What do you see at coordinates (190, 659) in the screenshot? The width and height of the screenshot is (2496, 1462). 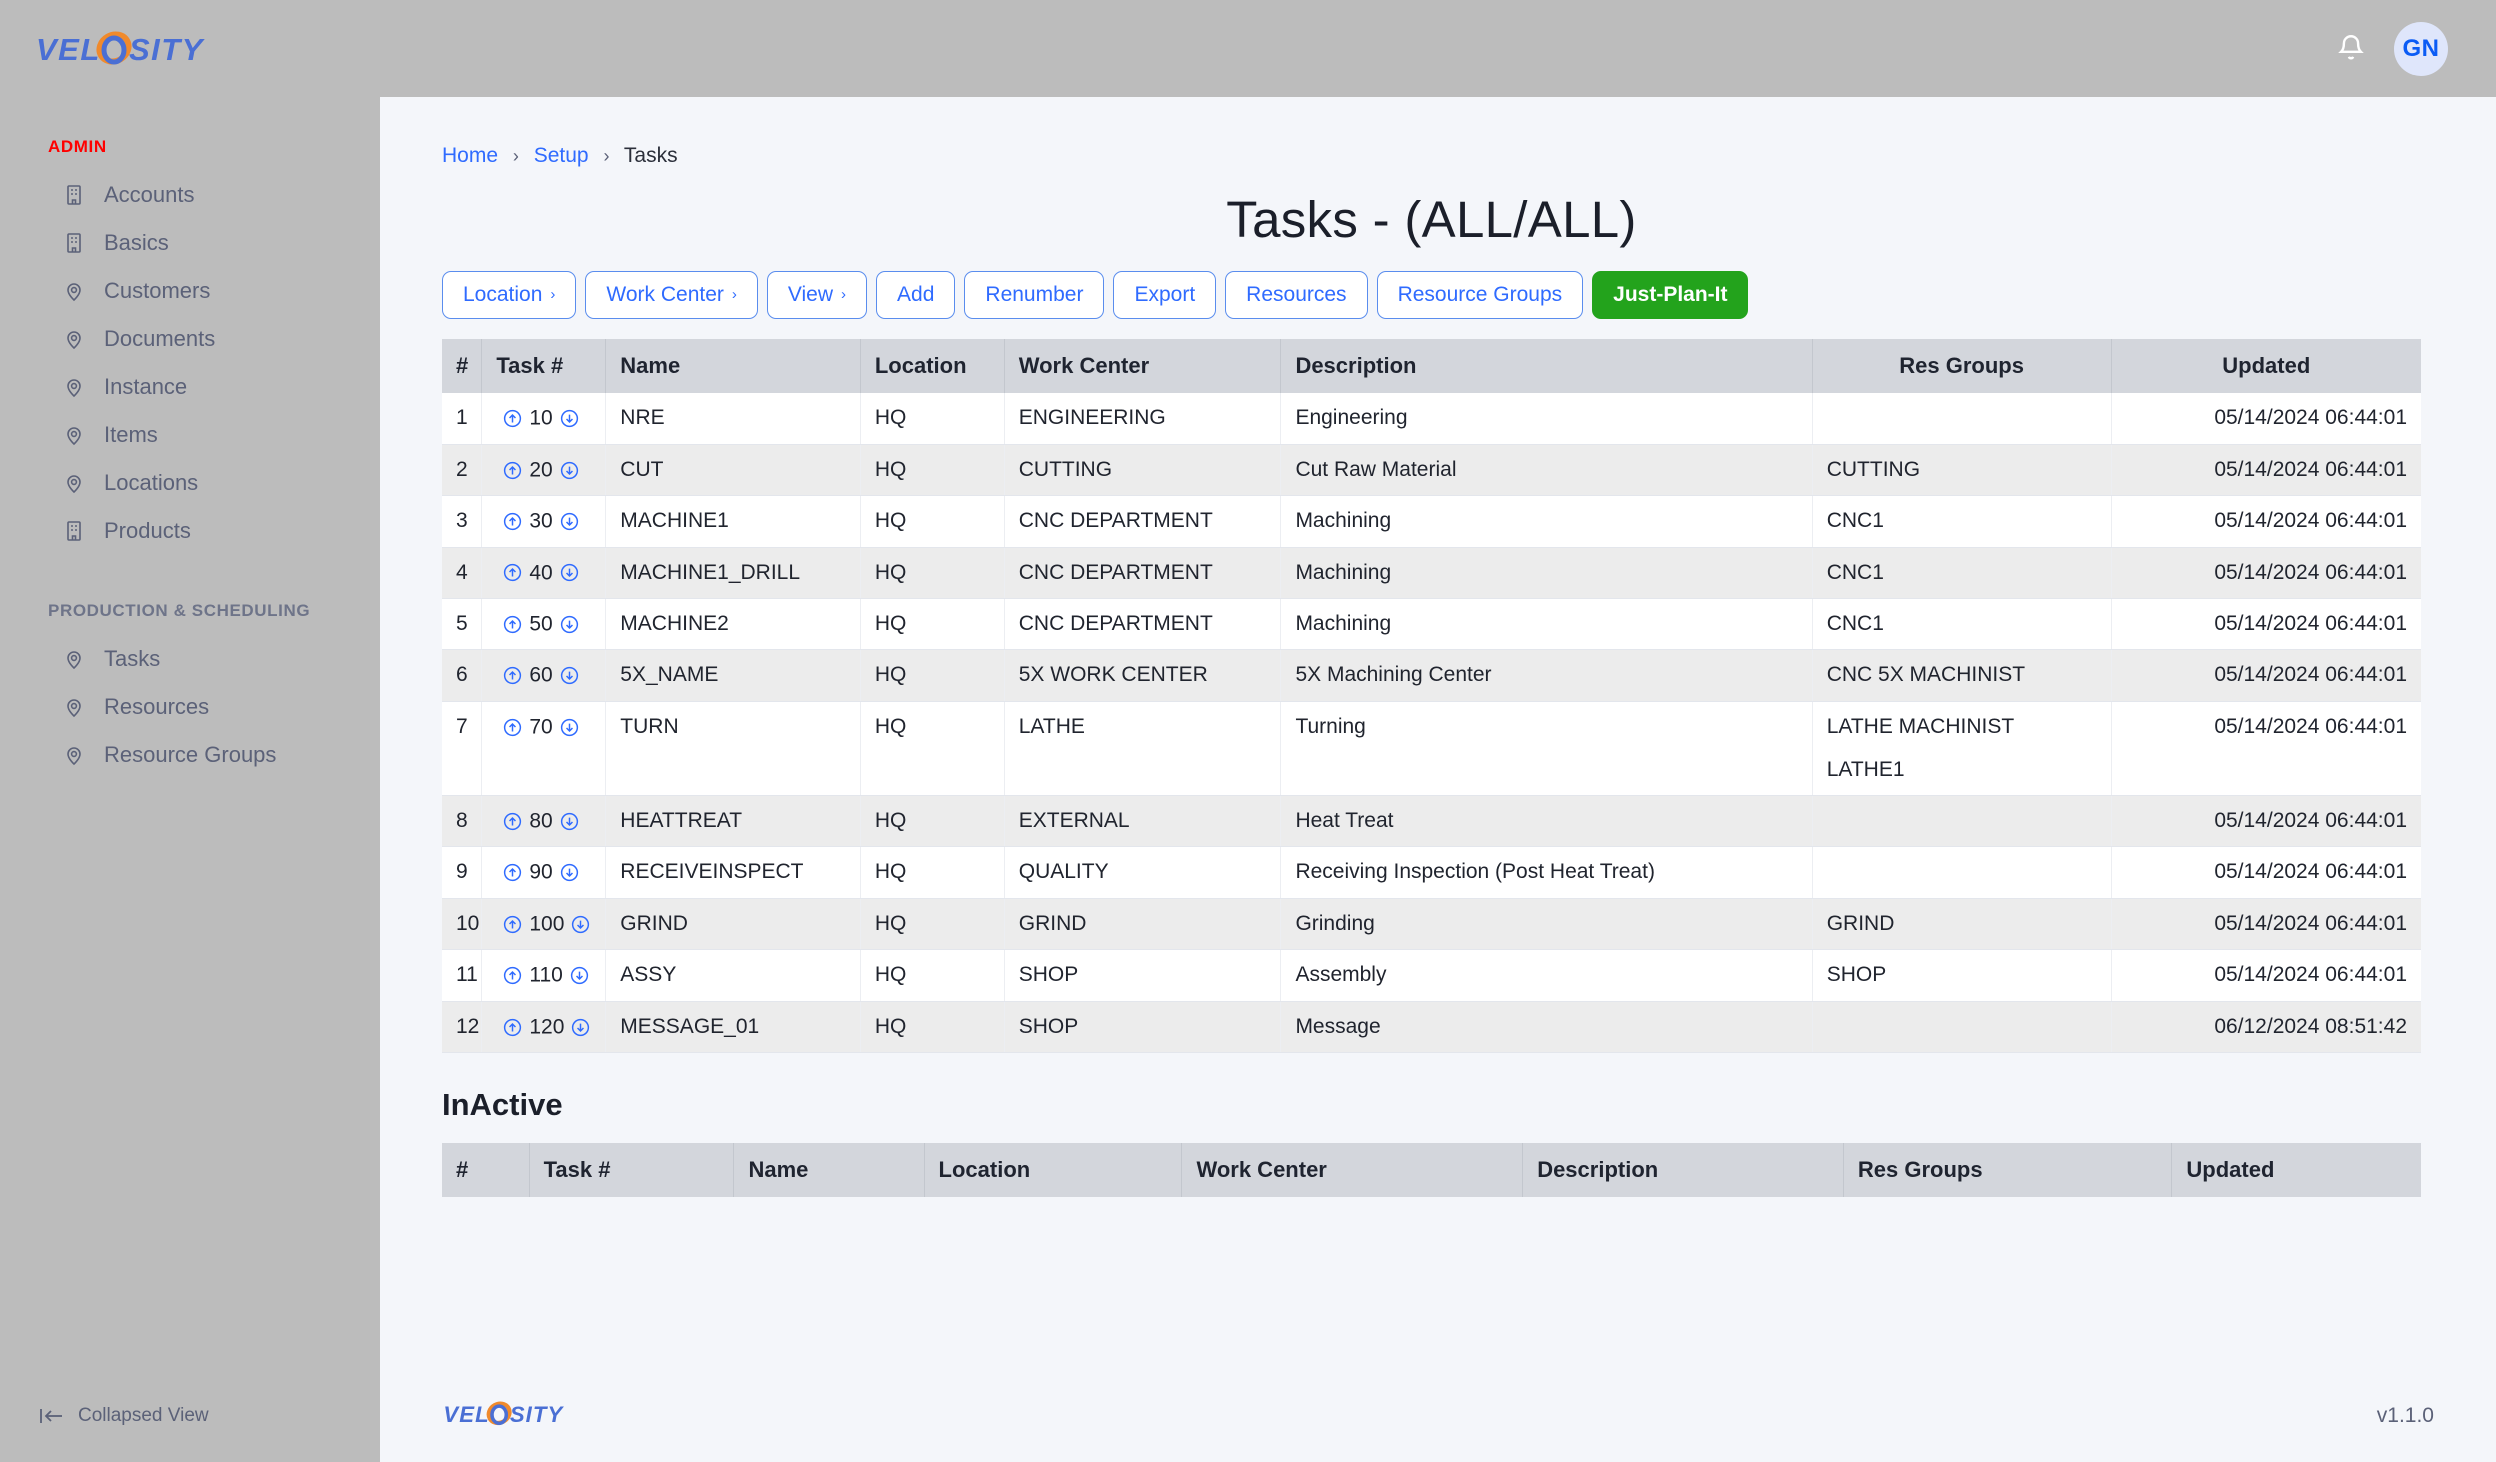 I see `sidebar-item-tasks: Tasks` at bounding box center [190, 659].